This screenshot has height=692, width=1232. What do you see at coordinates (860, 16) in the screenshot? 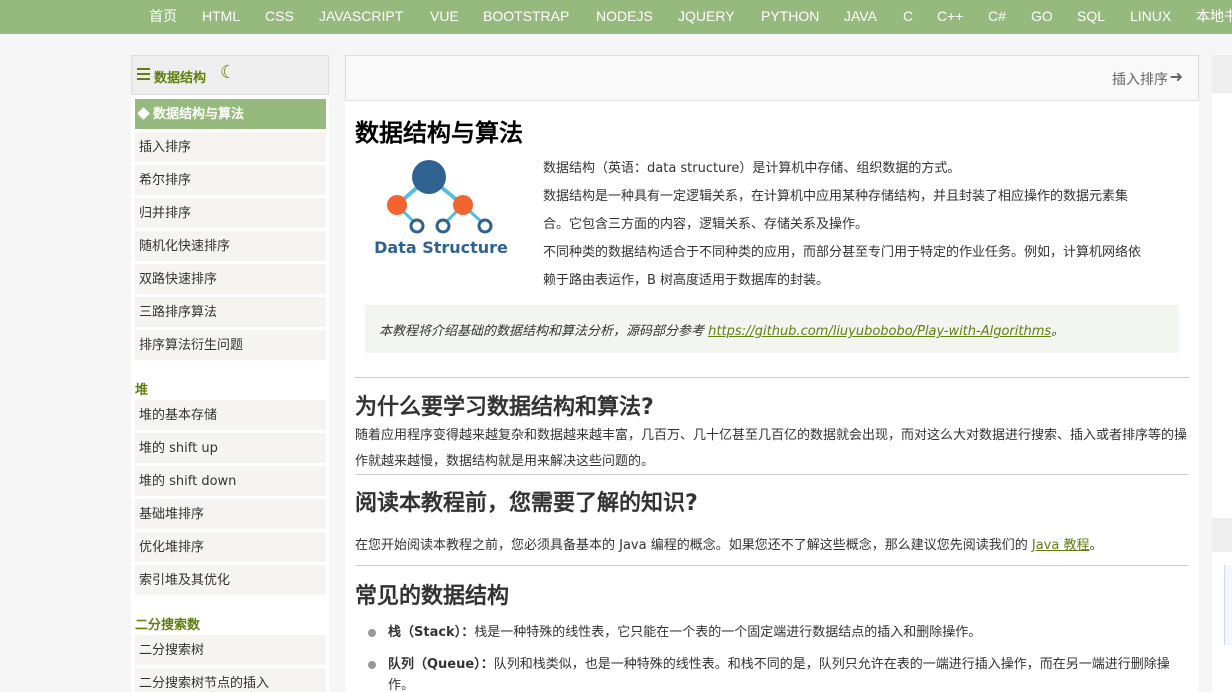
I see `nav-java: JAVA` at bounding box center [860, 16].